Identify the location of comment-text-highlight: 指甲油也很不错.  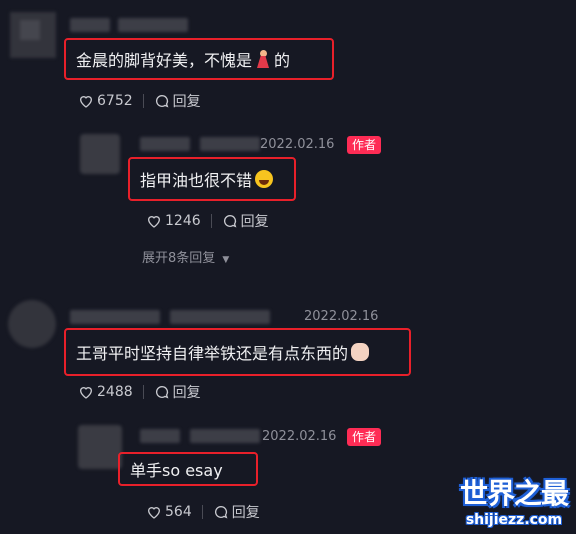
(212, 179).